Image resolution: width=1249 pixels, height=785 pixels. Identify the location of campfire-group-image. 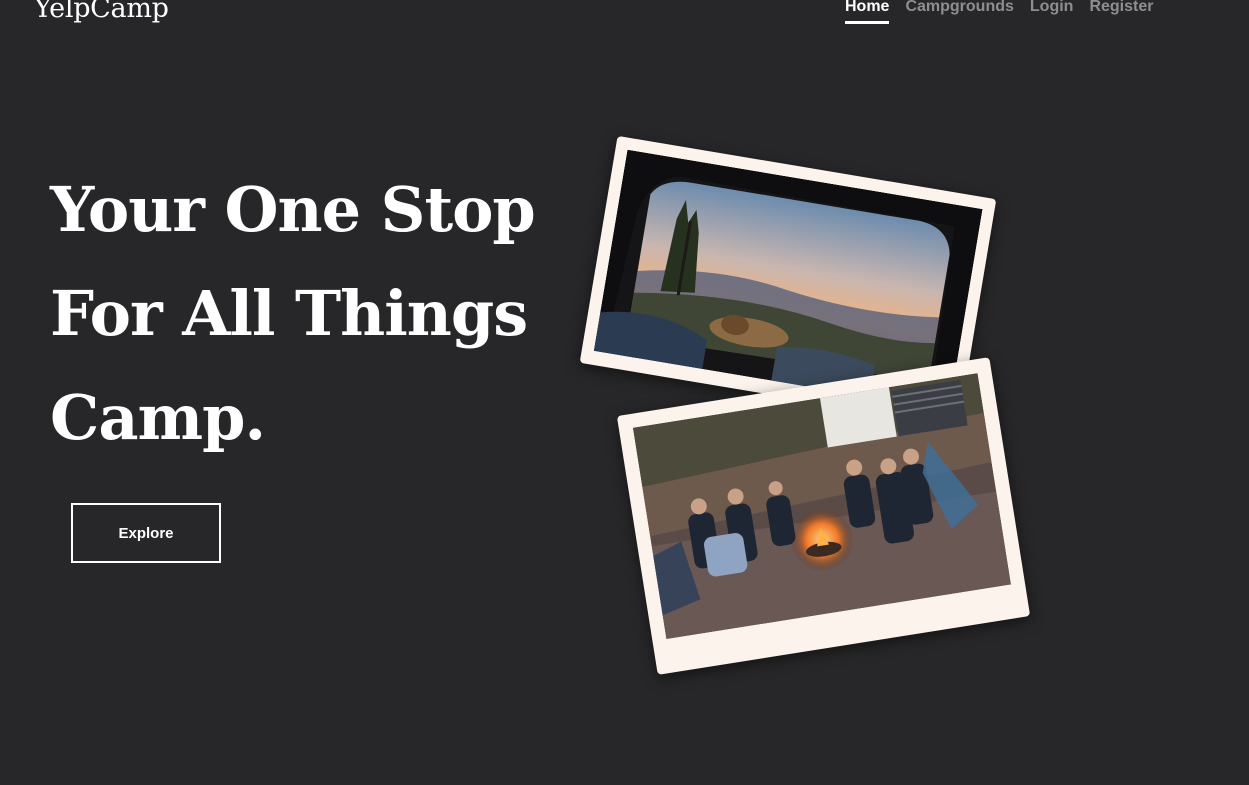
(822, 506).